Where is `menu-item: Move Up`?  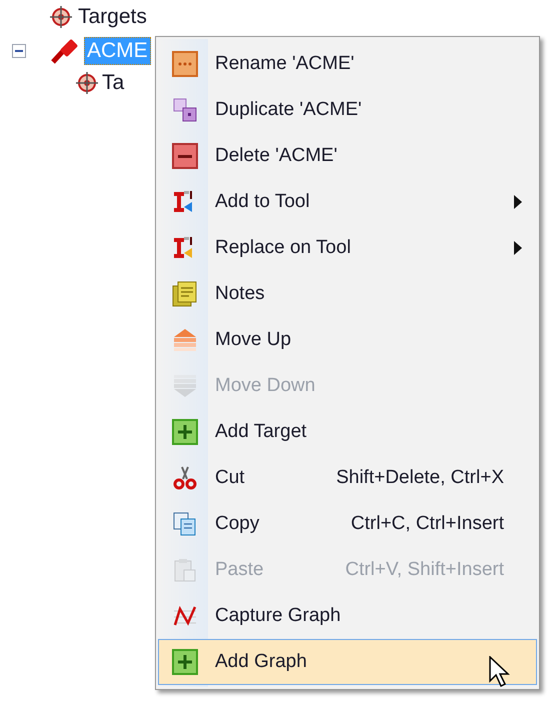
menu-item: Move Up is located at coordinates (347, 340).